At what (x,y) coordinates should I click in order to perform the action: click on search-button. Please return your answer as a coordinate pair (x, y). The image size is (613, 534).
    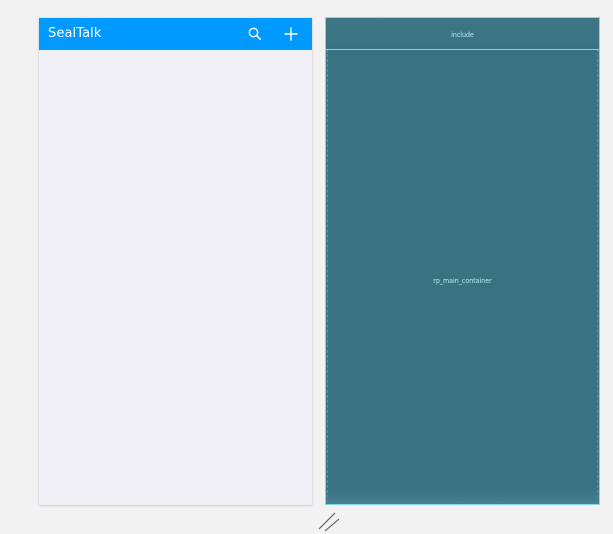
    Looking at the image, I should click on (255, 34).